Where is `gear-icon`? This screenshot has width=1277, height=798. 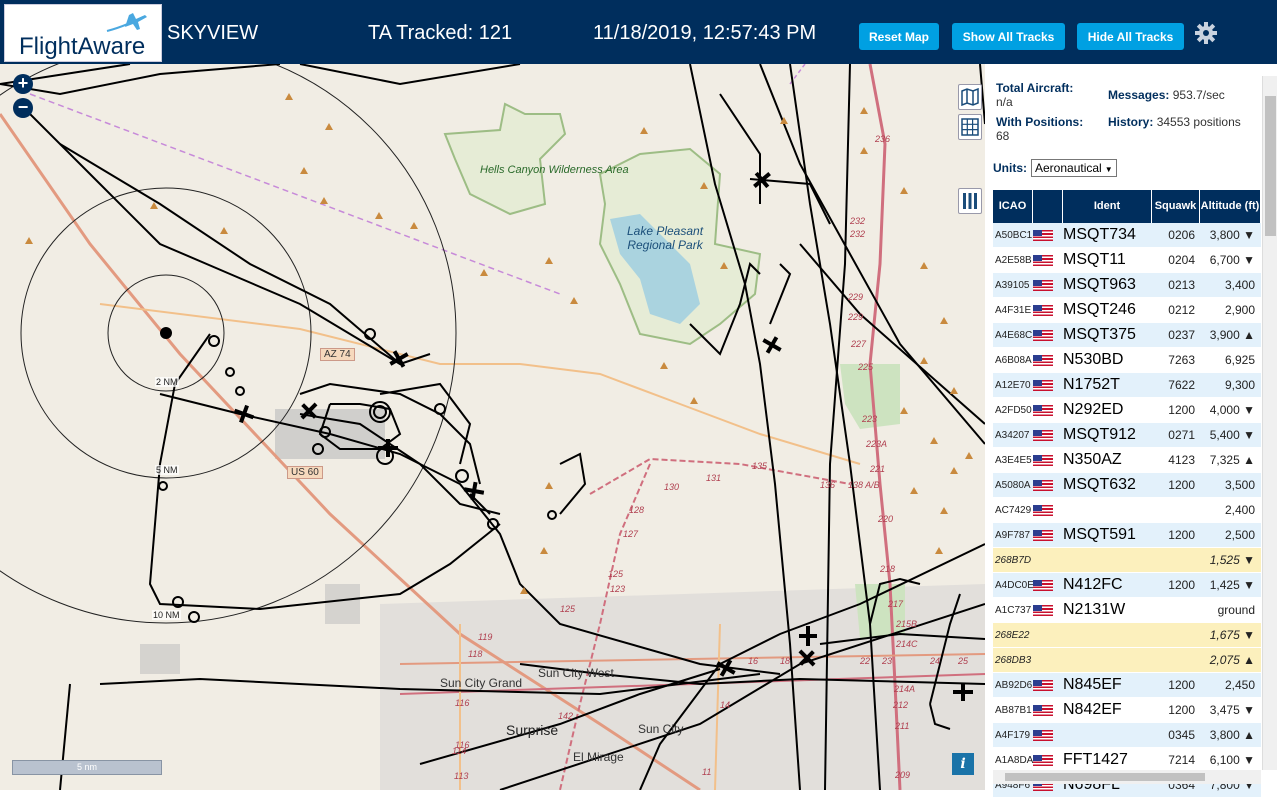
gear-icon is located at coordinates (1206, 33).